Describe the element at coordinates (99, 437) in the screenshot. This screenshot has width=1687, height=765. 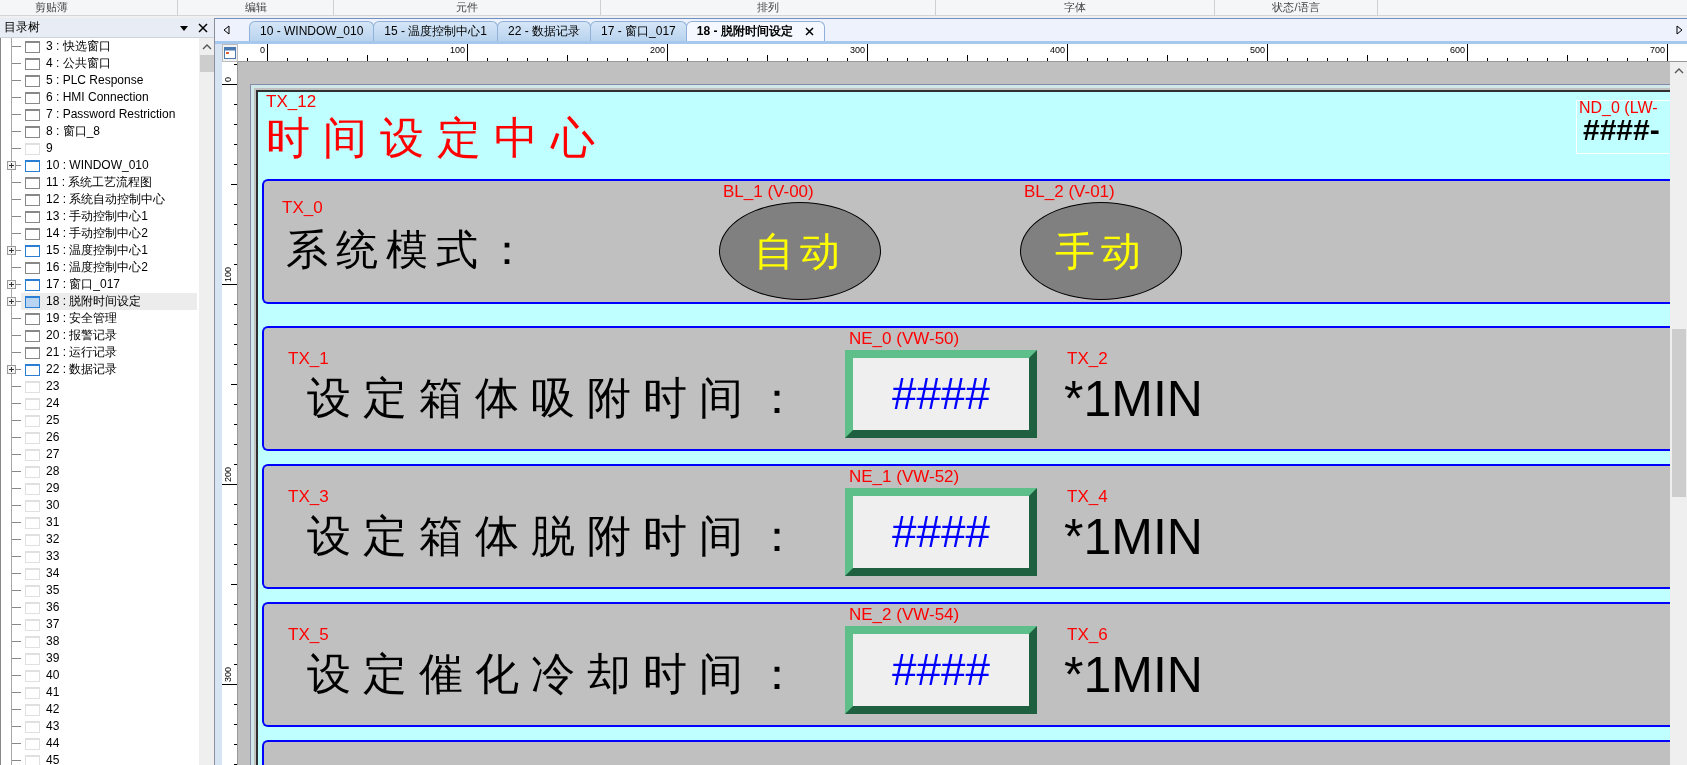
I see `tree-item: 26` at that location.